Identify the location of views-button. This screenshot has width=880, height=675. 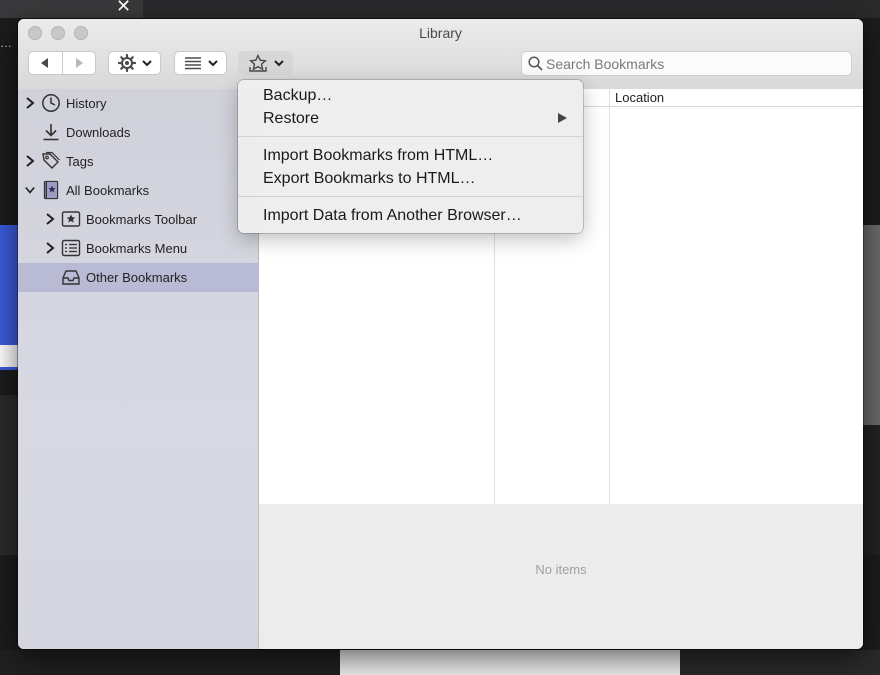
(200, 63).